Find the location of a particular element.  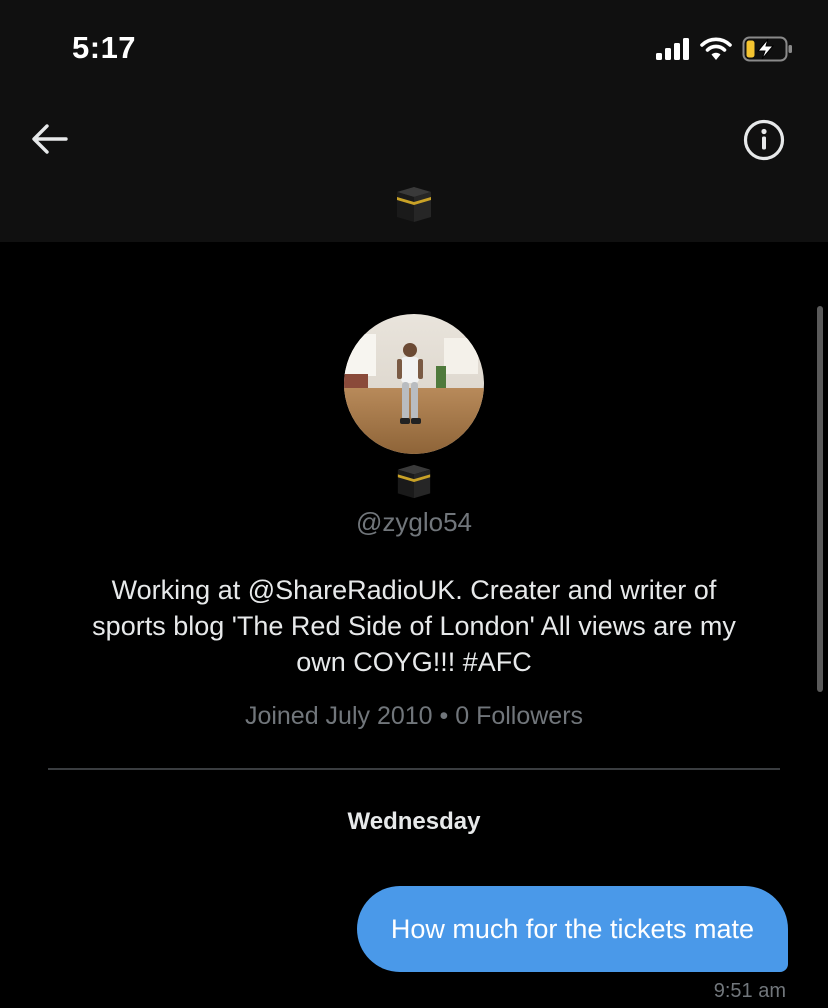

status-icons is located at coordinates (725, 51).